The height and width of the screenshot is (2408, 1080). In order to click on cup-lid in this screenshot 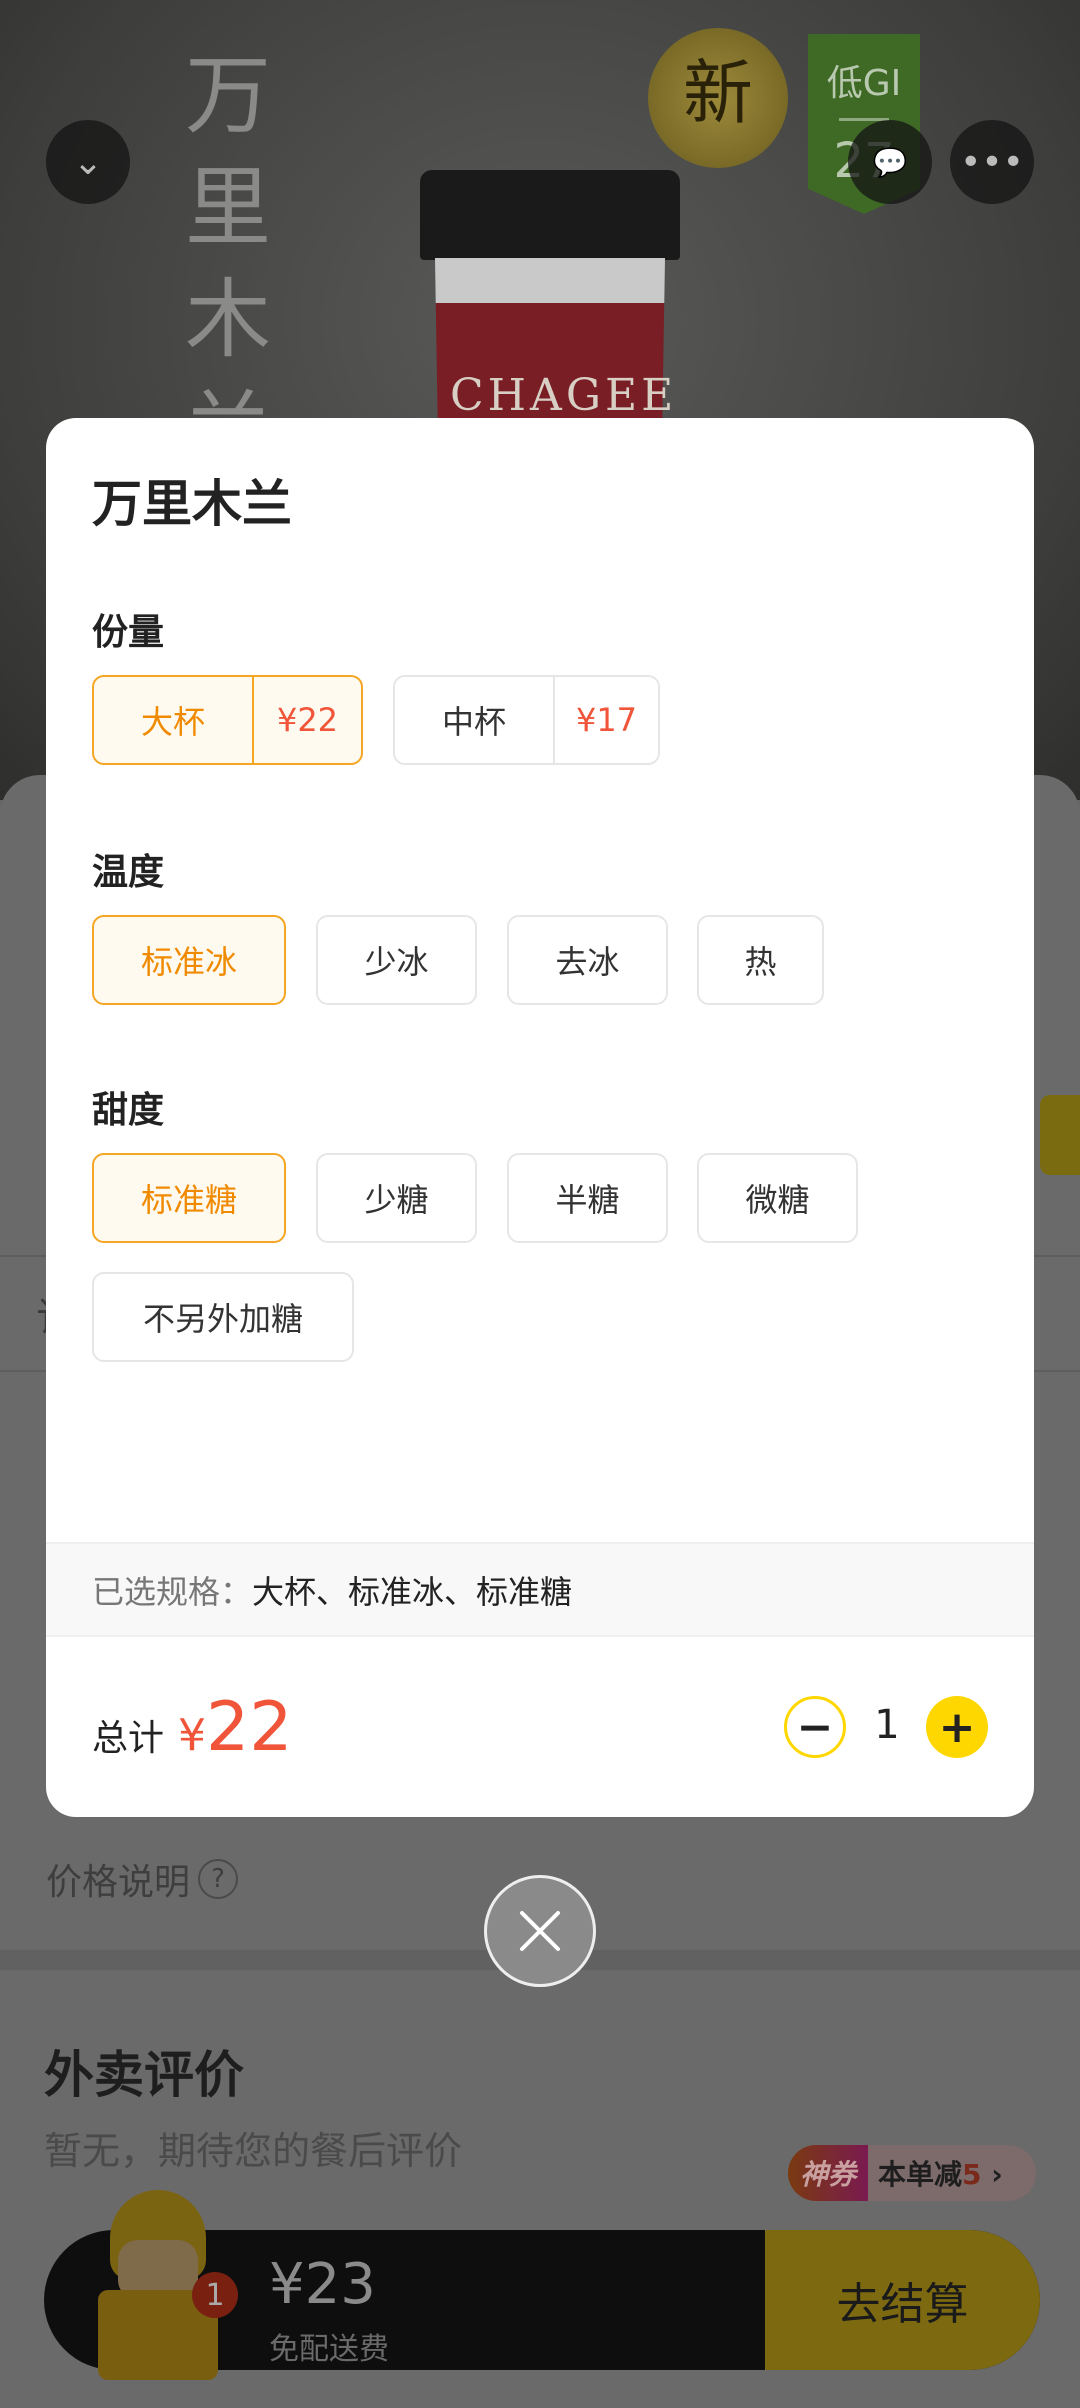, I will do `click(550, 215)`.